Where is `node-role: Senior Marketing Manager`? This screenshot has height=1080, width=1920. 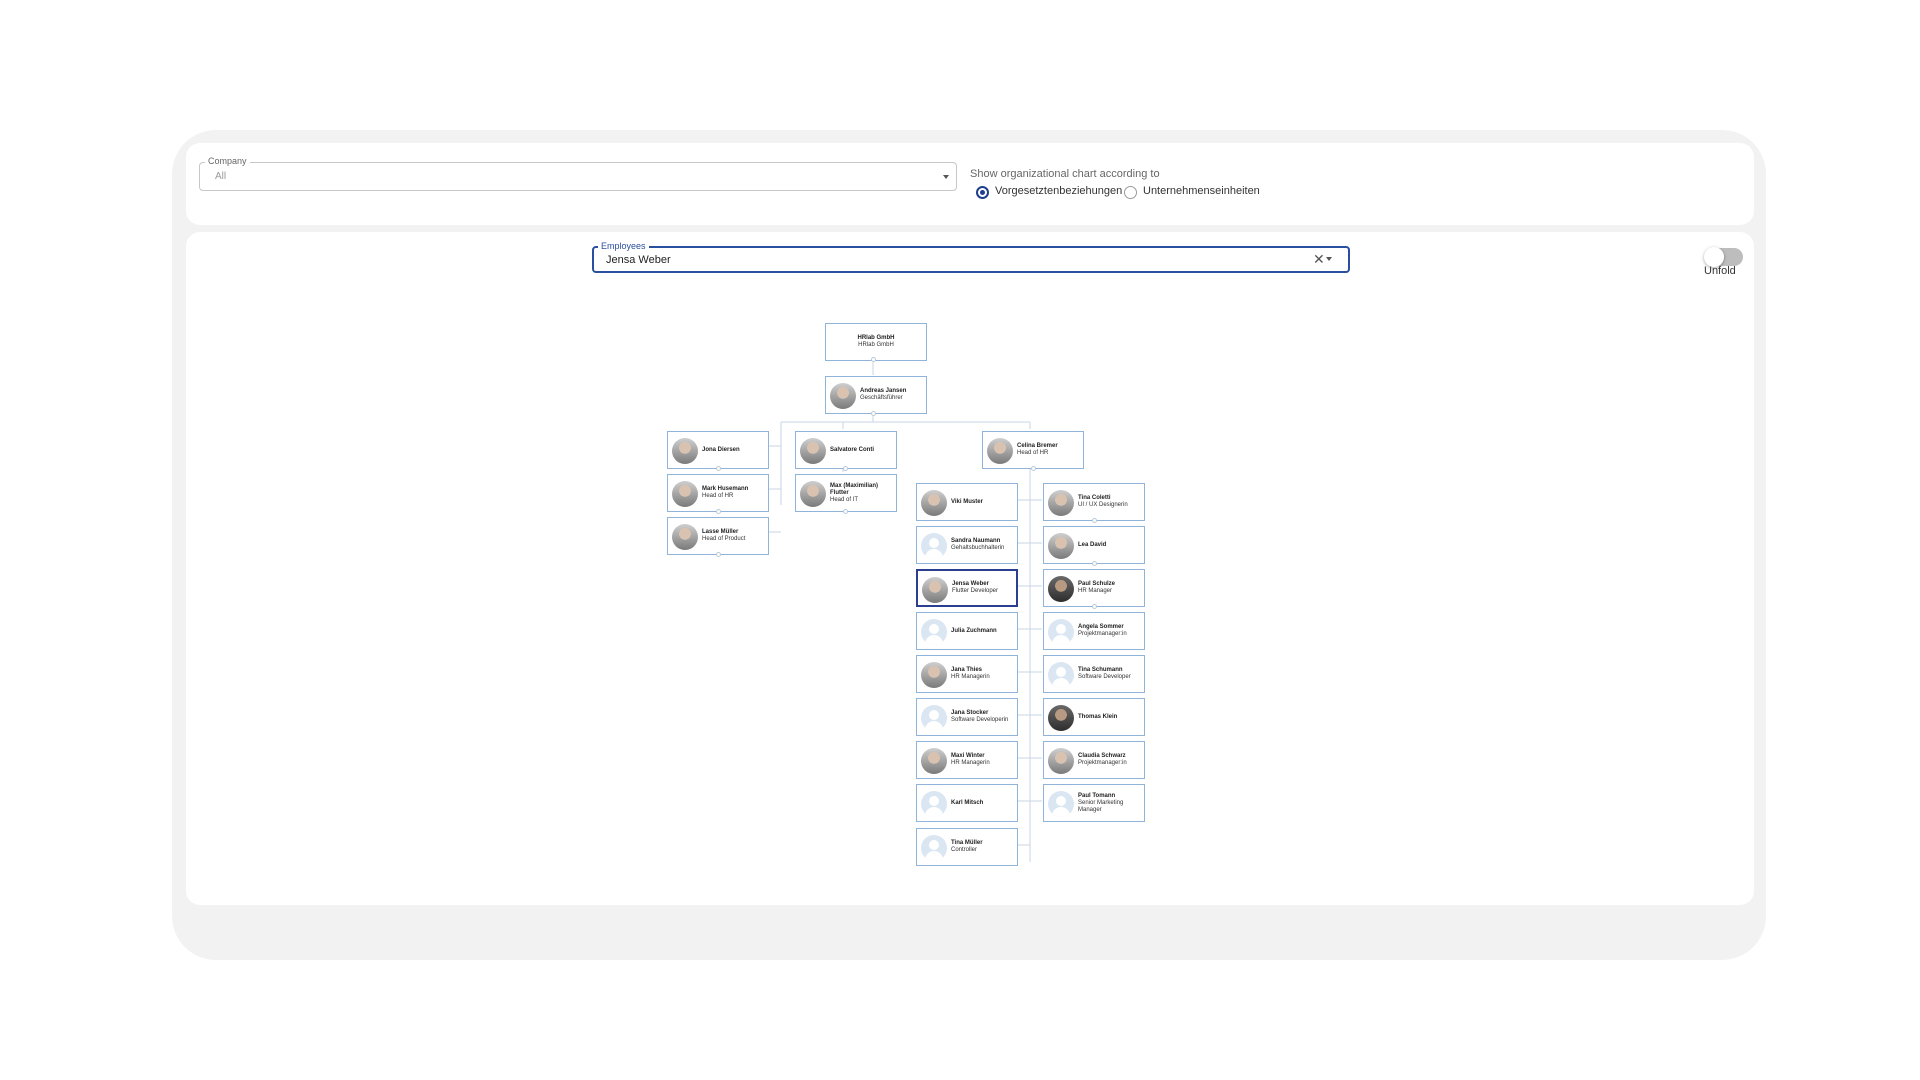 node-role: Senior Marketing Manager is located at coordinates (1101, 806).